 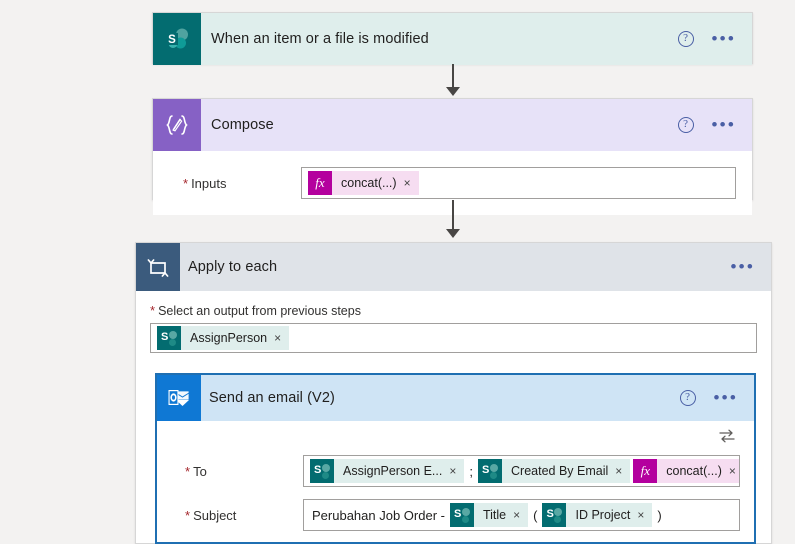 What do you see at coordinates (272, 398) in the screenshot?
I see `send-an-email-title: Send an email (V2)` at bounding box center [272, 398].